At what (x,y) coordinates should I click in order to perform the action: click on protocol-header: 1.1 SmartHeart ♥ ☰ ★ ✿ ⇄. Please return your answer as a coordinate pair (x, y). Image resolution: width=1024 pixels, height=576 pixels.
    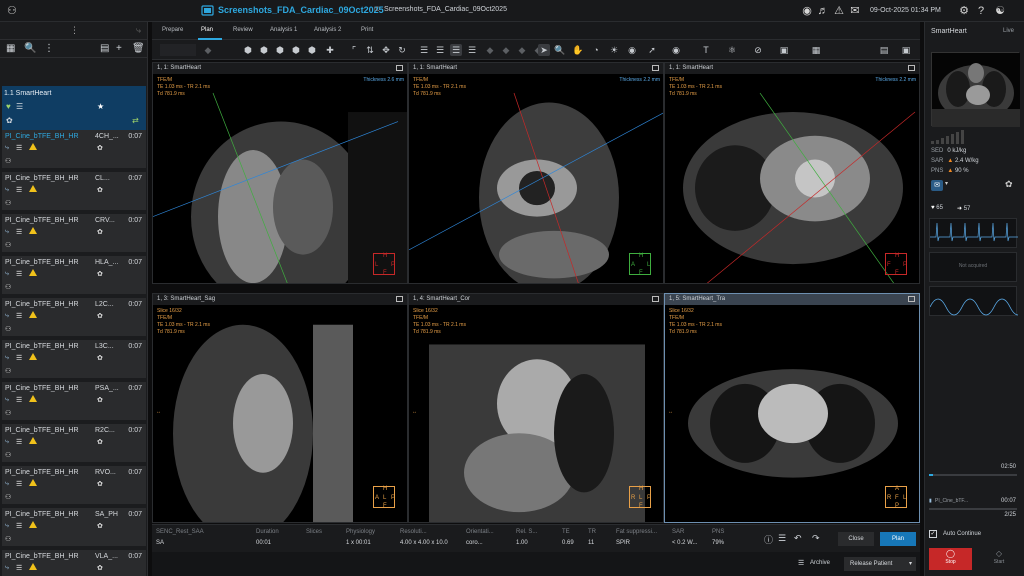
    Looking at the image, I should click on (74, 108).